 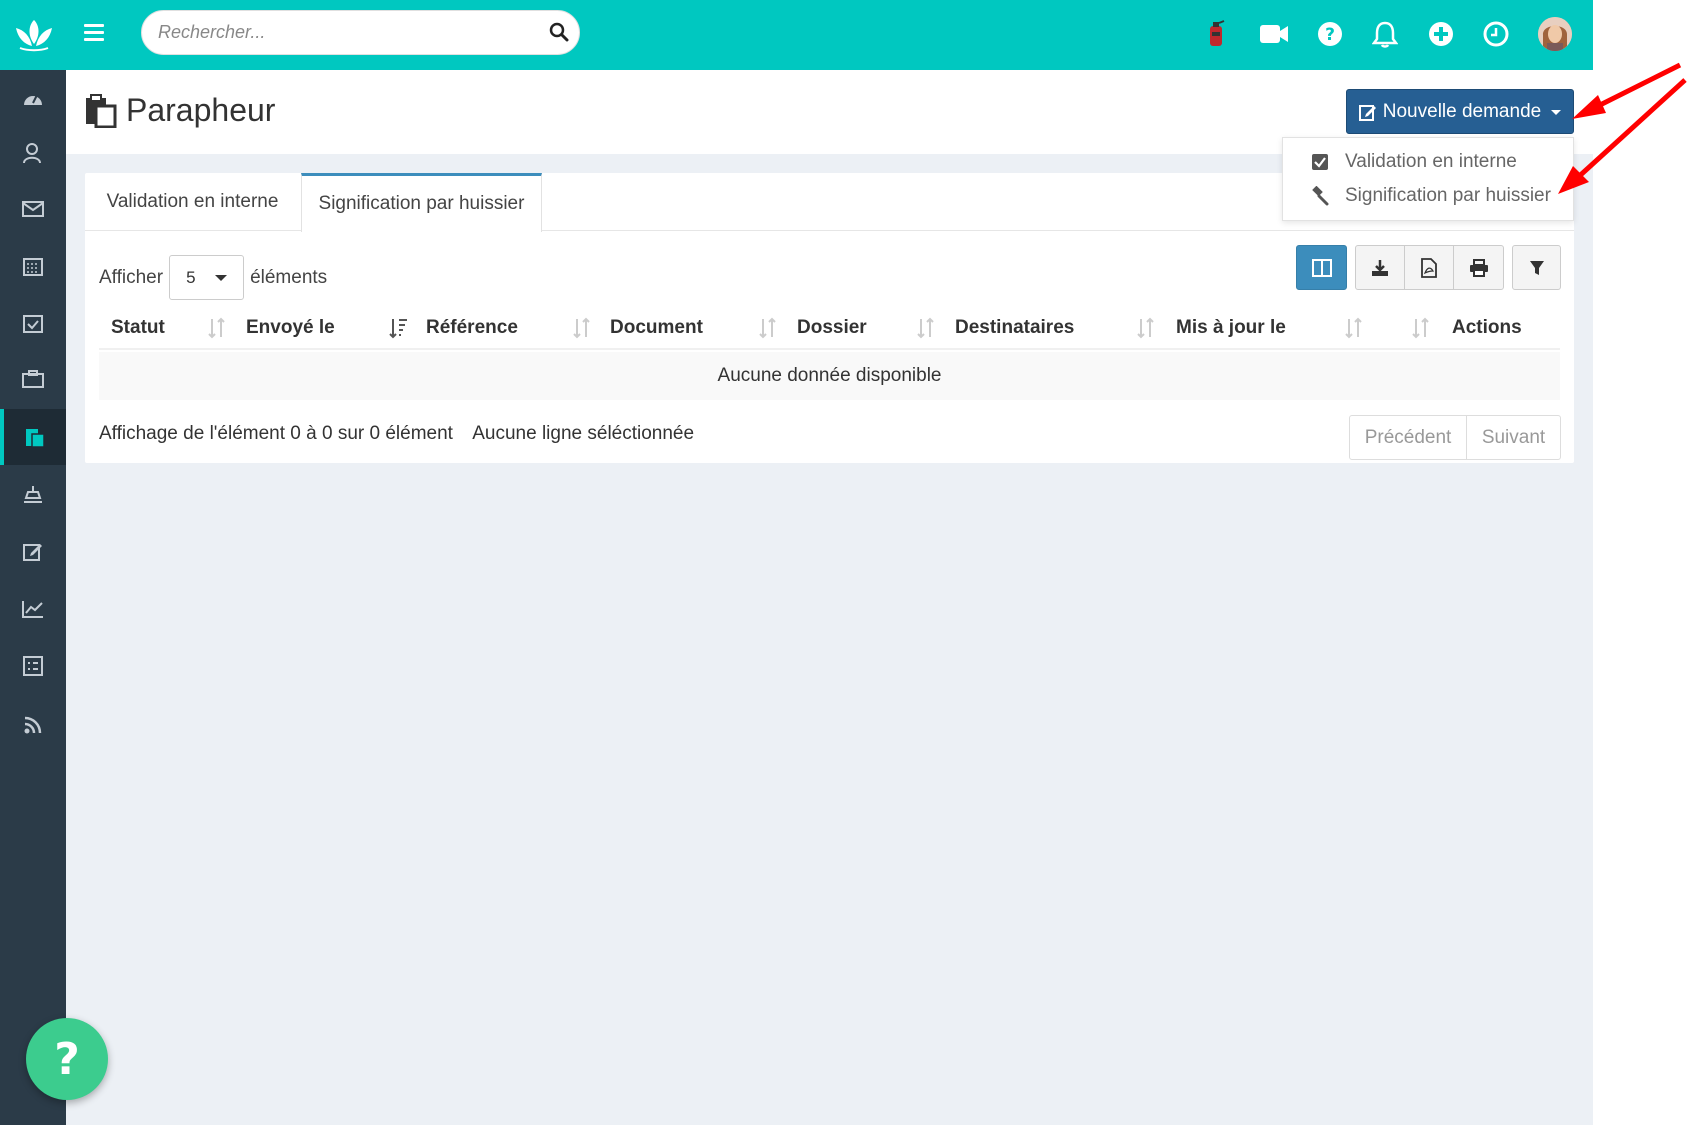 I want to click on help-icon: ?, so click(x=1330, y=34).